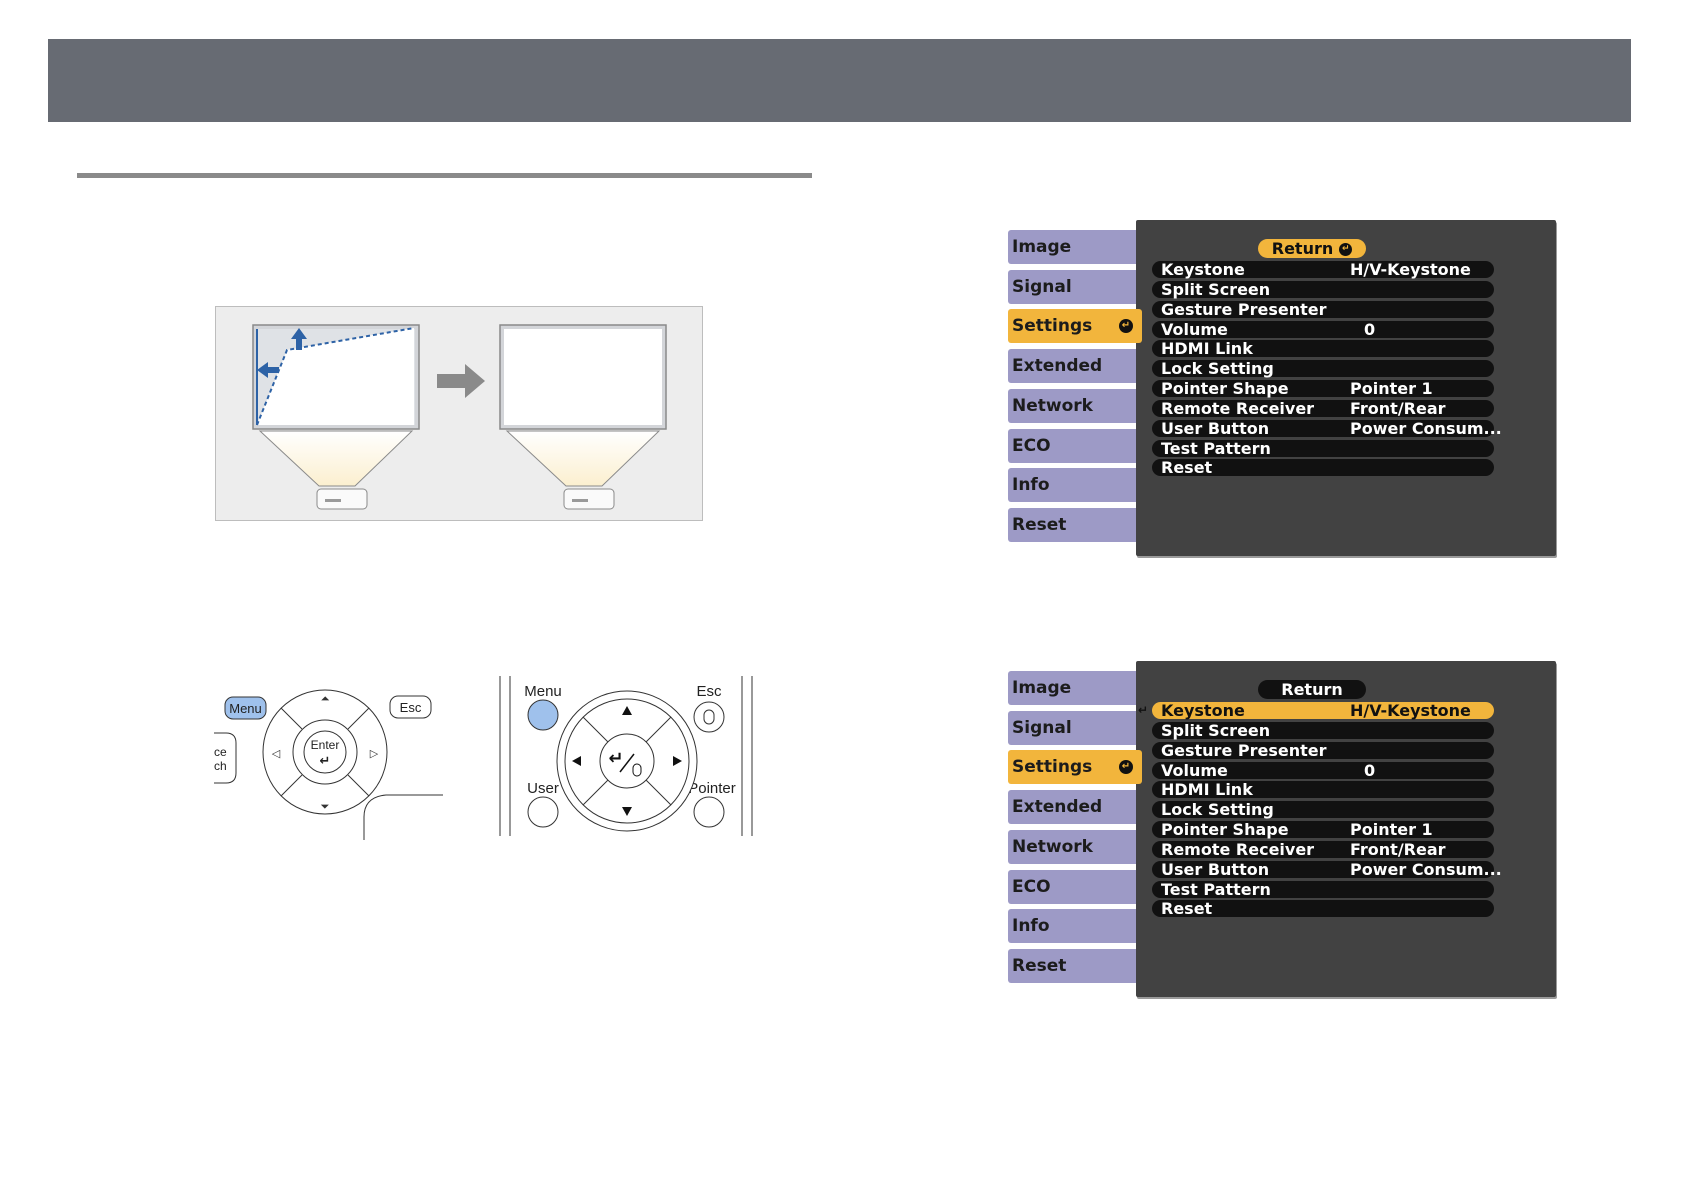 Image resolution: width=1684 pixels, height=1190 pixels. Describe the element at coordinates (709, 812) in the screenshot. I see `remote-pointer-button` at that location.